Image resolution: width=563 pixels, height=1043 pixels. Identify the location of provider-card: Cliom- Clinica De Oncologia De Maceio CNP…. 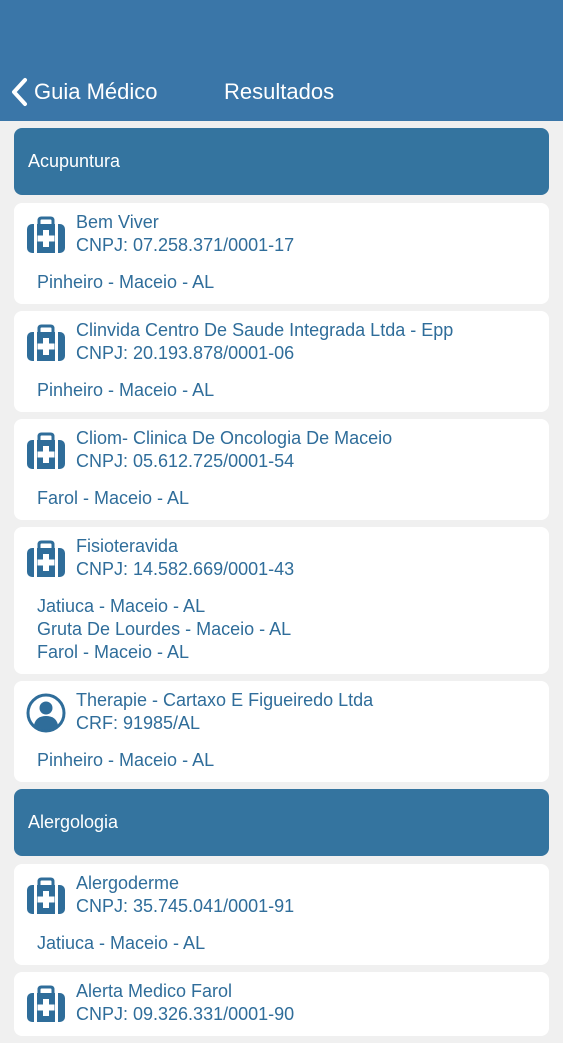
(281, 469).